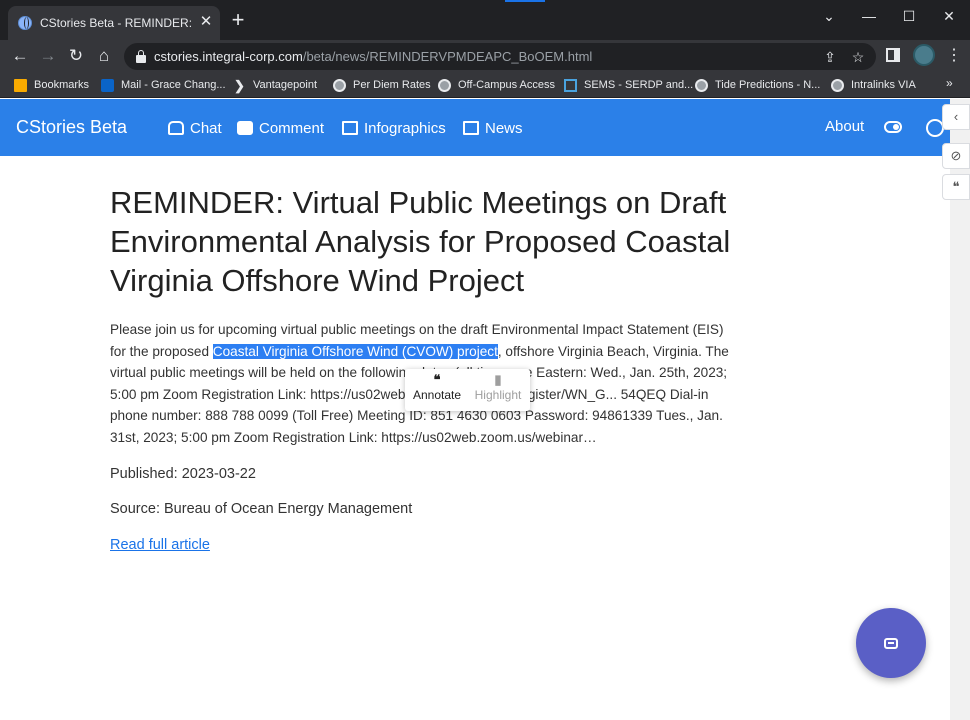  I want to click on profile-avatar, so click(924, 55).